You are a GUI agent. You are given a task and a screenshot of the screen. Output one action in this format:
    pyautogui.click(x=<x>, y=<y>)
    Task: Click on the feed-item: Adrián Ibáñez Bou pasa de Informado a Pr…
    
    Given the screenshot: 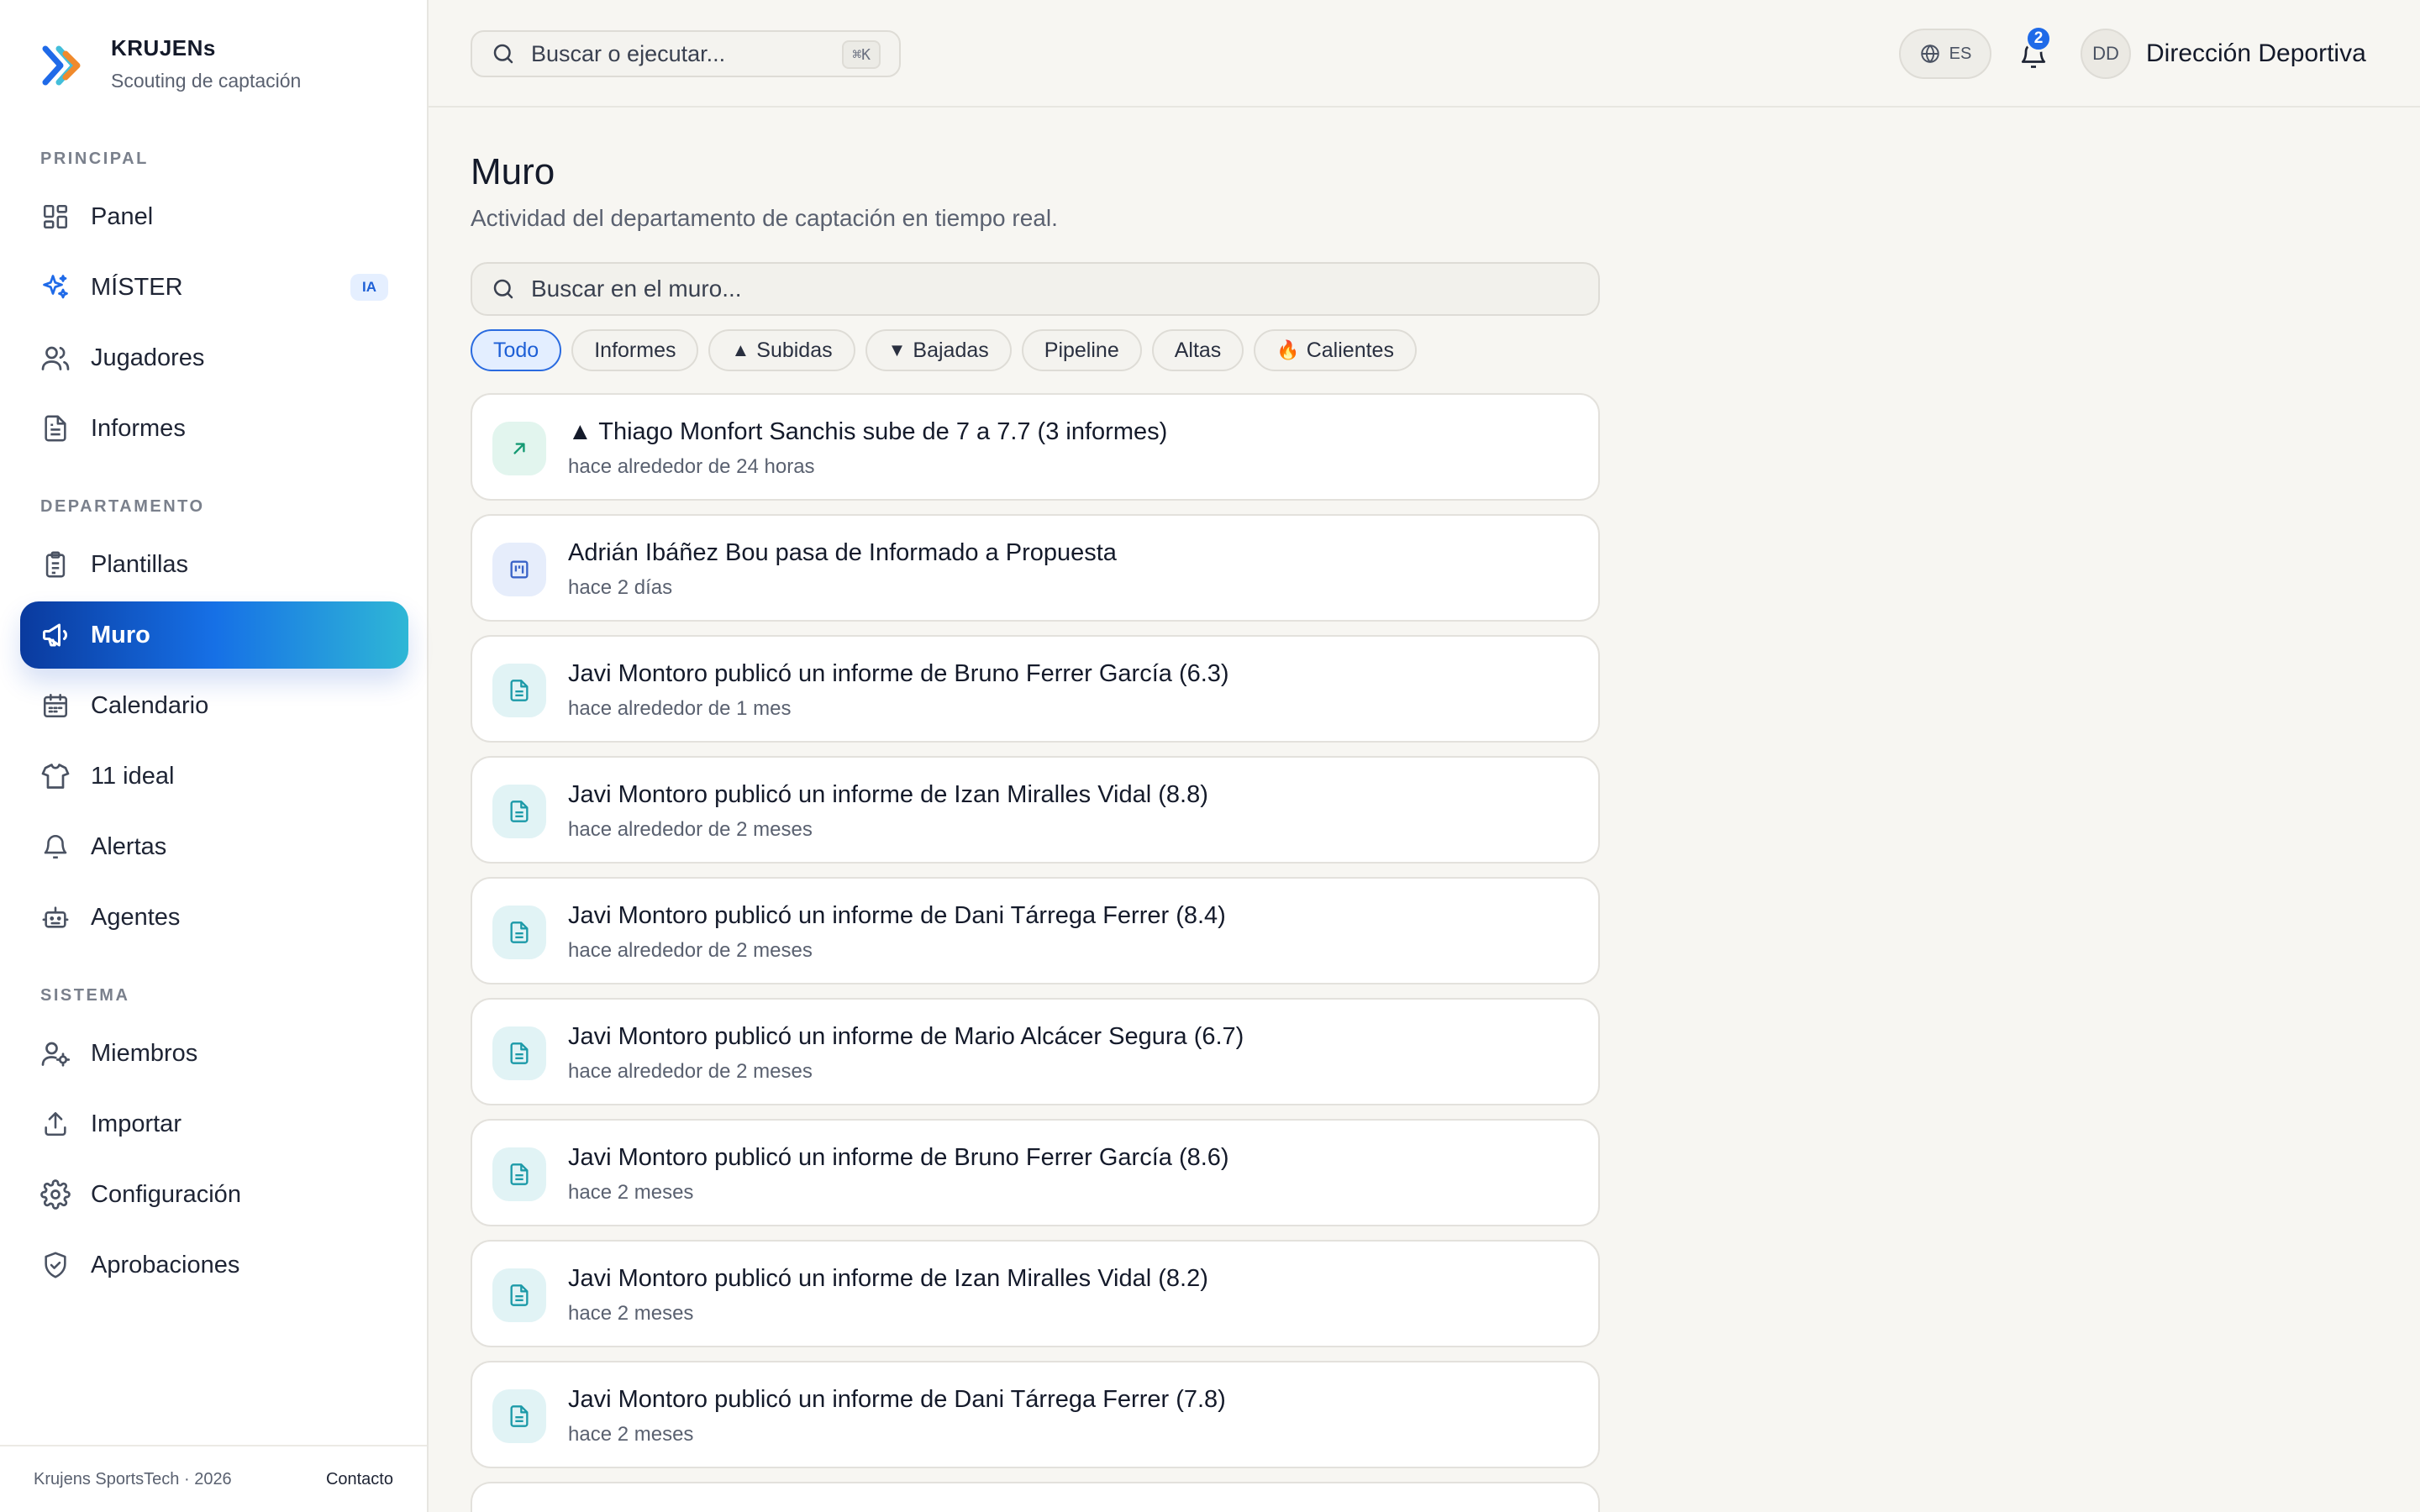 What is the action you would take?
    pyautogui.click(x=1035, y=568)
    